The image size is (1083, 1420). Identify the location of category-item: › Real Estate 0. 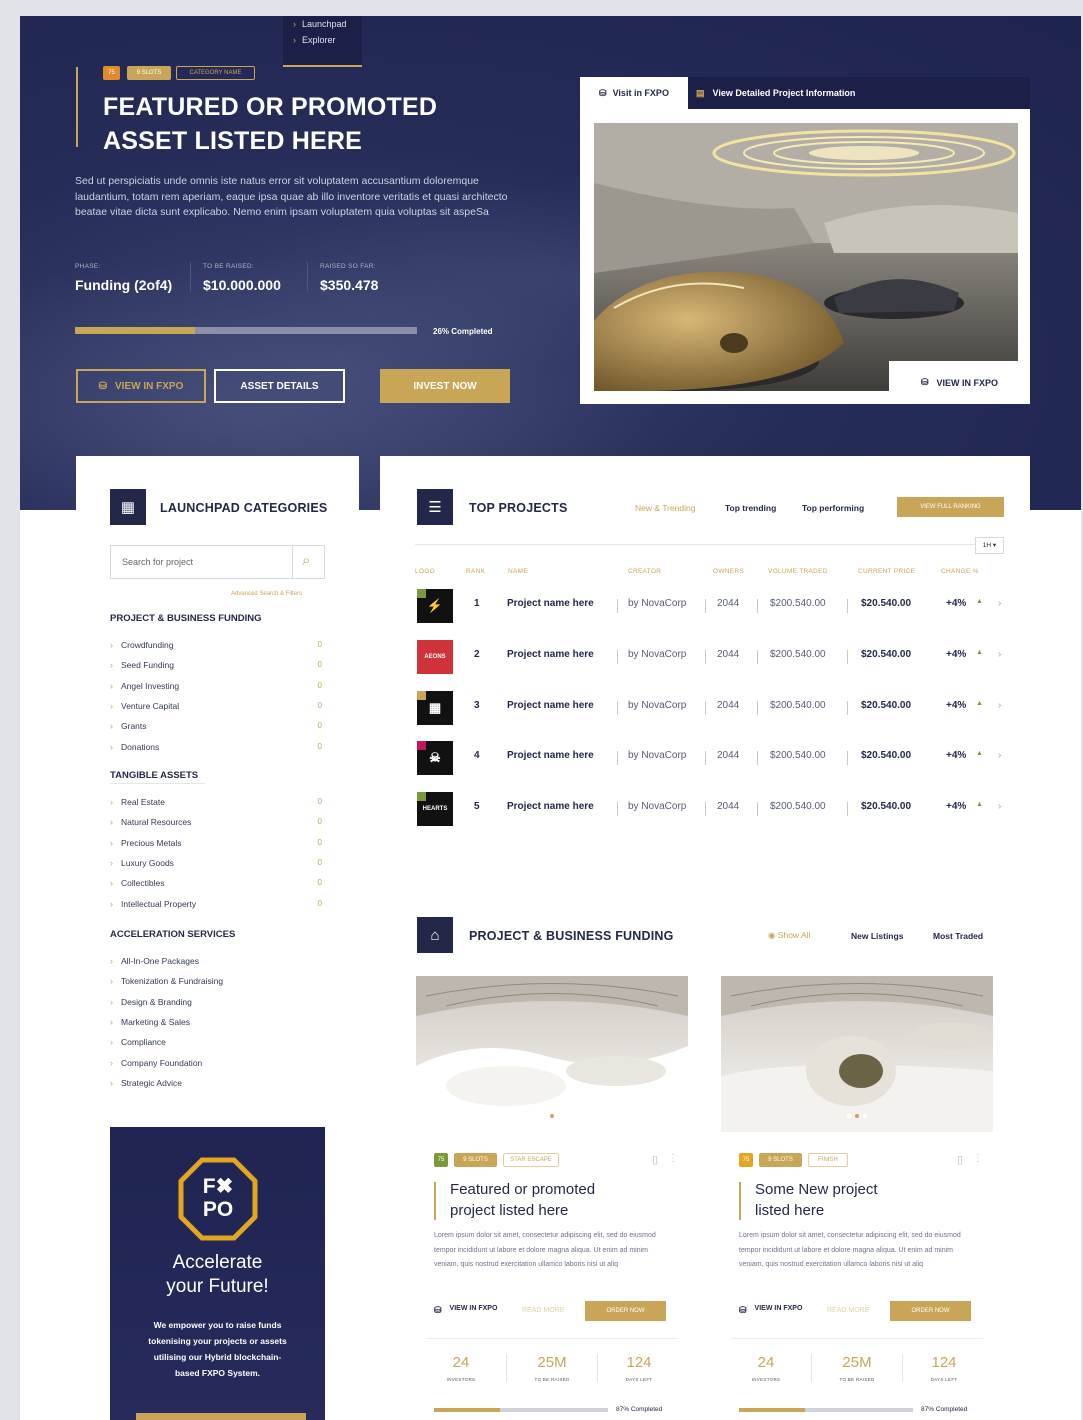
(216, 802).